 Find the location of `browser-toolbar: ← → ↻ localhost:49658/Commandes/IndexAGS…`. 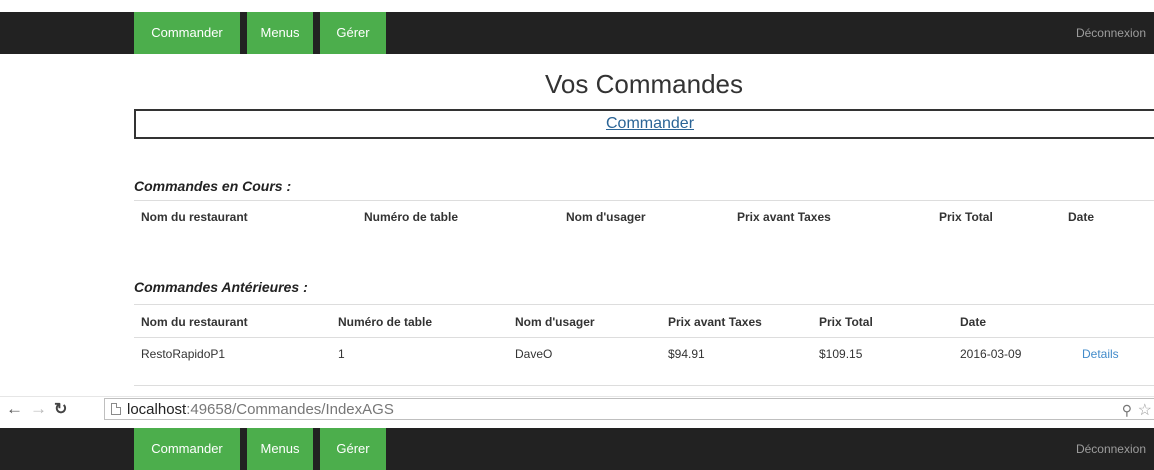

browser-toolbar: ← → ↻ localhost:49658/Commandes/IndexAGS… is located at coordinates (577, 409).